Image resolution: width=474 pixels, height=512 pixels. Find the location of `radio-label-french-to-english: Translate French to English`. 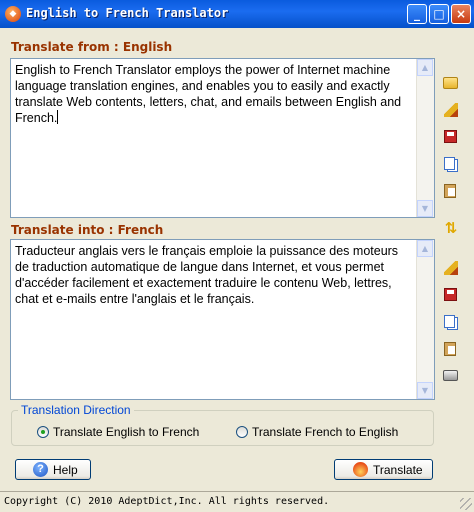

radio-label-french-to-english: Translate French to English is located at coordinates (325, 432).